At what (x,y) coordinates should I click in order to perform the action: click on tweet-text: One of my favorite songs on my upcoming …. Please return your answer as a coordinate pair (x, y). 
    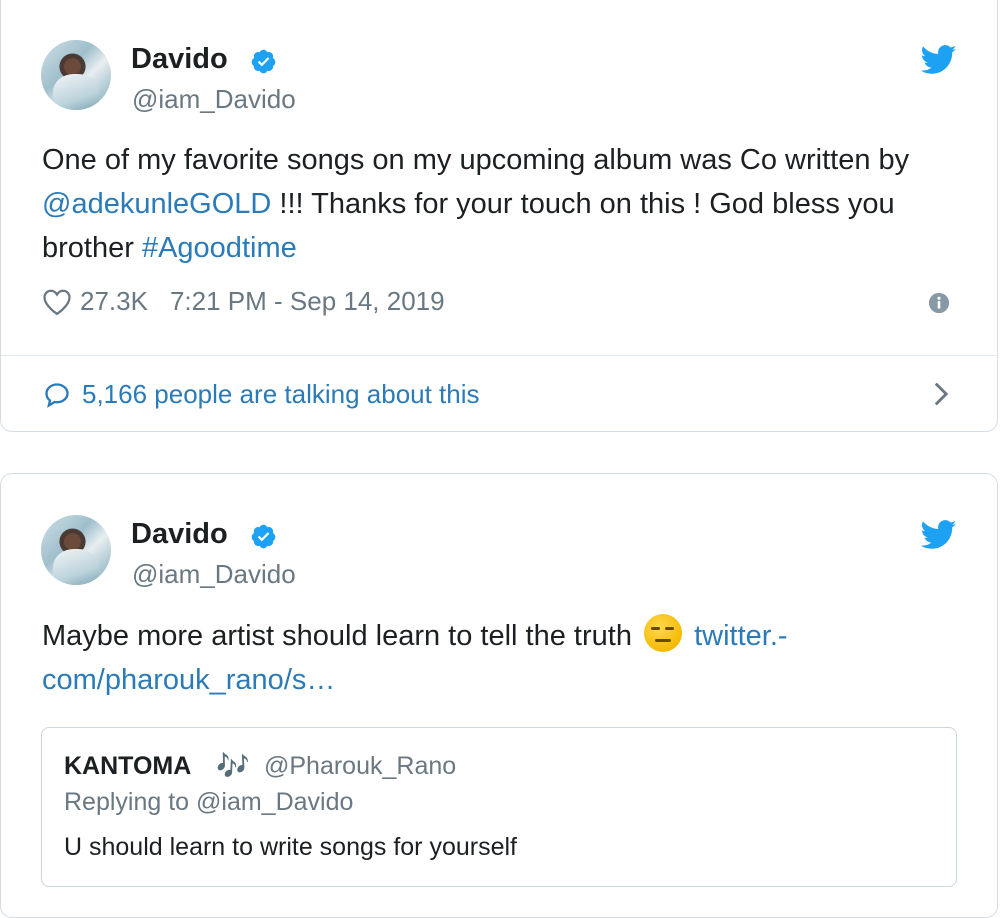
    Looking at the image, I should click on (507, 204).